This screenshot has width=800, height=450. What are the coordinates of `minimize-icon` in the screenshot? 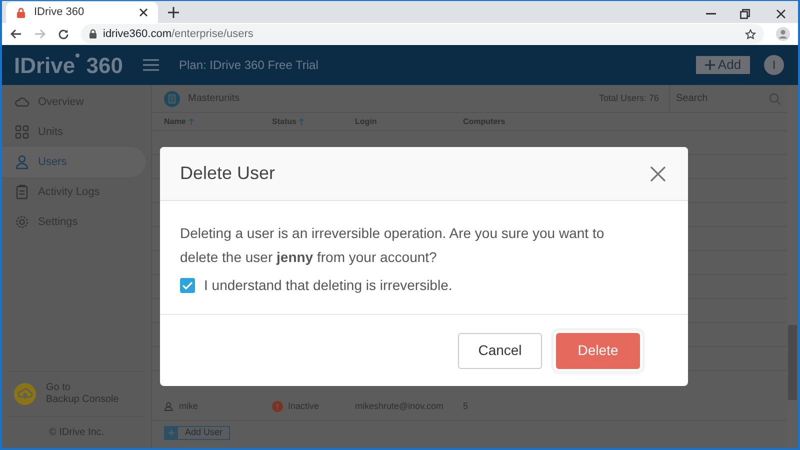 It's located at (711, 14).